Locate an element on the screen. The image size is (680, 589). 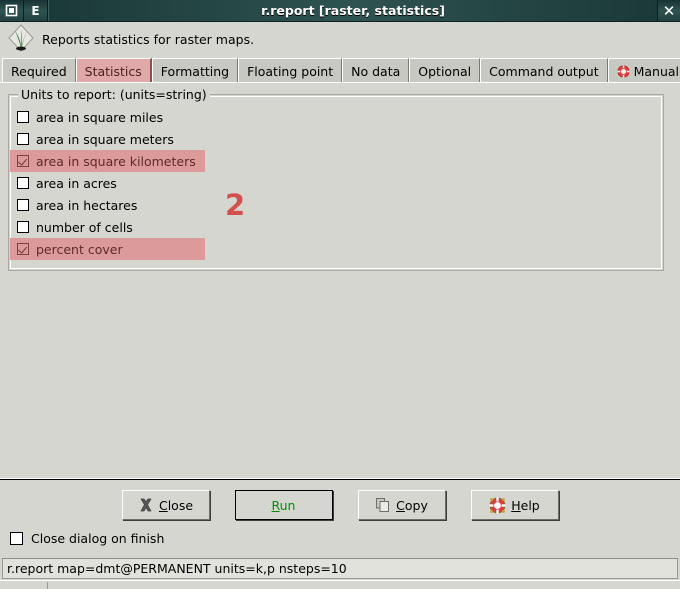
tab-label: Required is located at coordinates (39, 71).